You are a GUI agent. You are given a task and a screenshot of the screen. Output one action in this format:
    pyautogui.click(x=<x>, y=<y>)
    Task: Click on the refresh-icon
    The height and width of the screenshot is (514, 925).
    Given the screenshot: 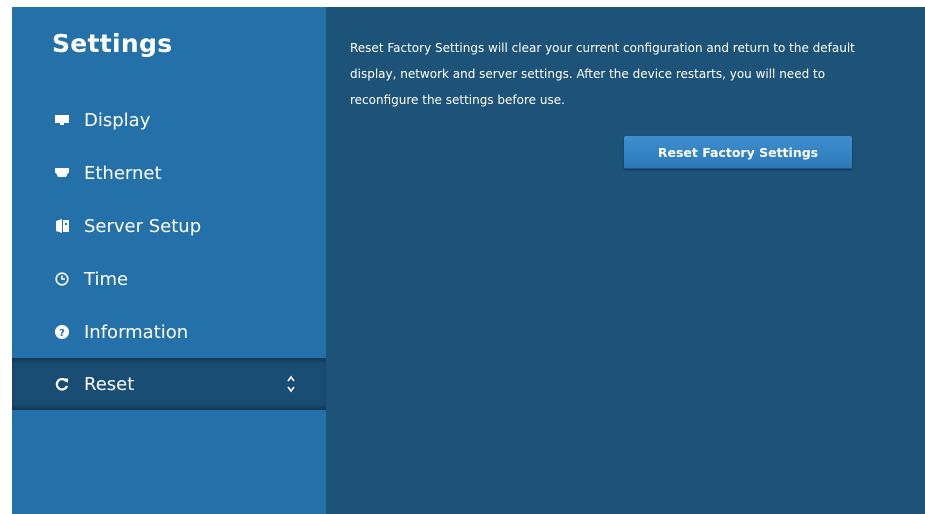 What is the action you would take?
    pyautogui.click(x=62, y=384)
    